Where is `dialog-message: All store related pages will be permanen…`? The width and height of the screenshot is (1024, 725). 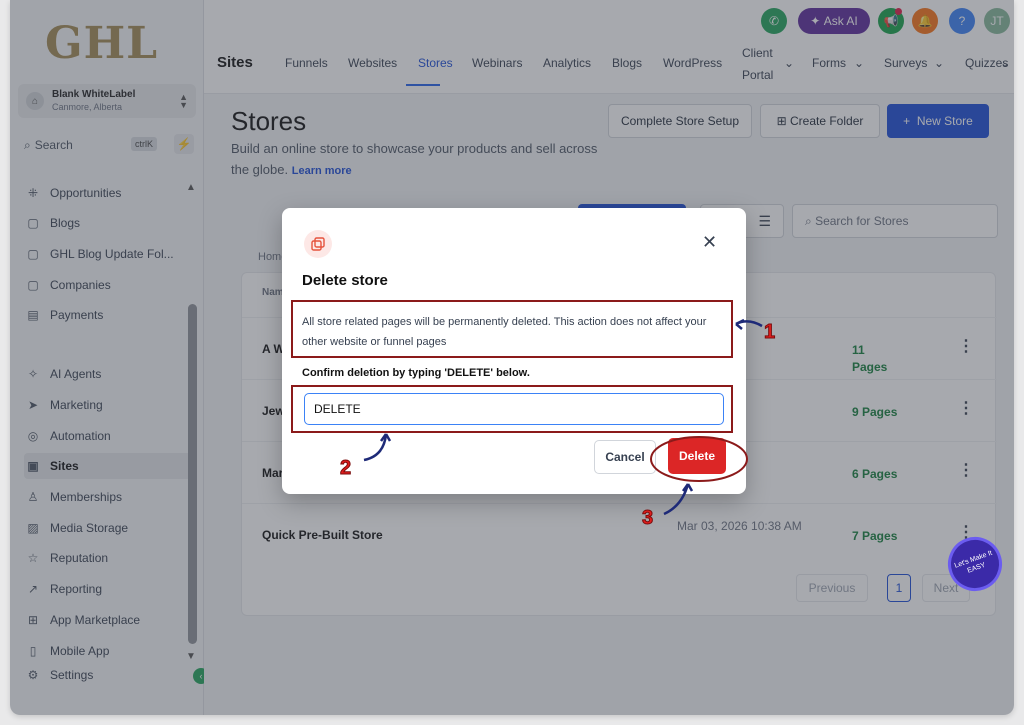
dialog-message: All store related pages will be permanen… is located at coordinates (504, 332).